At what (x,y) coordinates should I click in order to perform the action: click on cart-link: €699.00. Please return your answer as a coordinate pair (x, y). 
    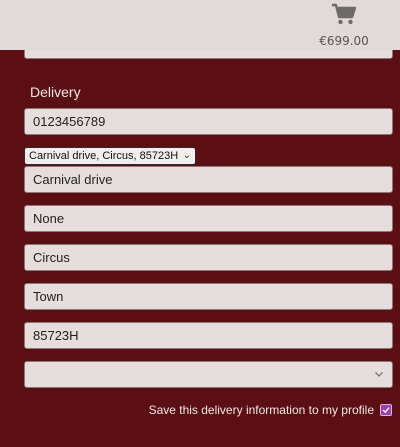
    Looking at the image, I should click on (344, 25).